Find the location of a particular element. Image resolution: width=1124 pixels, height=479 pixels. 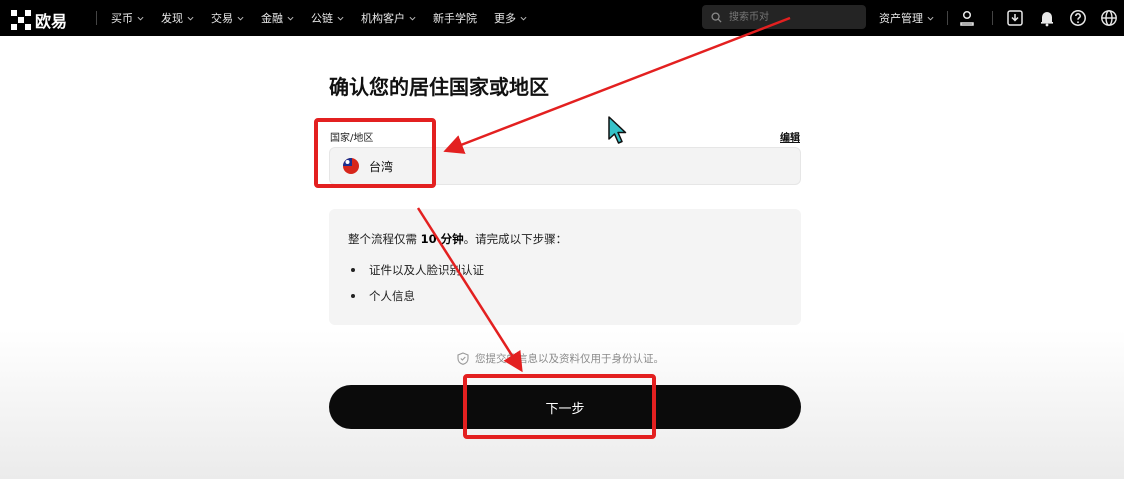

nav-item: 更多 is located at coordinates (510, 18).